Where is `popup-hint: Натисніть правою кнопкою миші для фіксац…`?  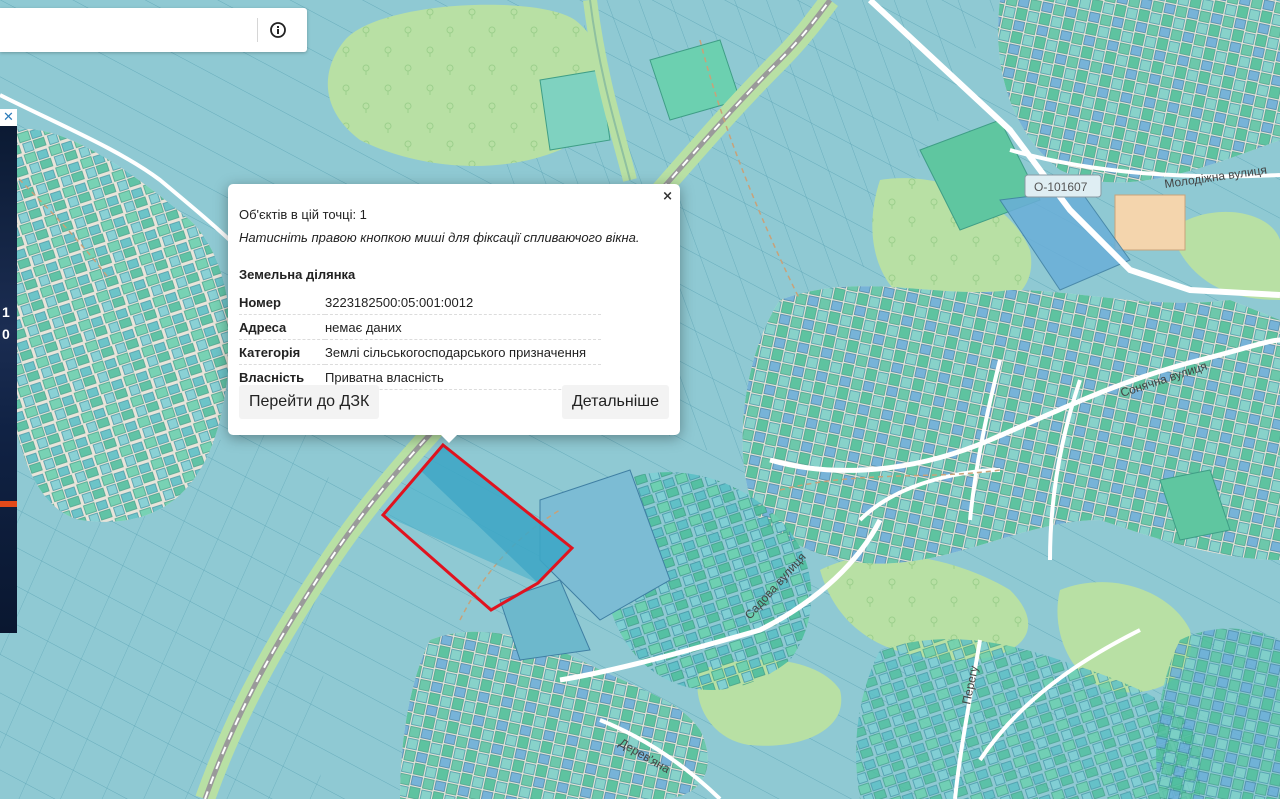
popup-hint: Натисніть правою кнопкою миші для фіксац… is located at coordinates (439, 237).